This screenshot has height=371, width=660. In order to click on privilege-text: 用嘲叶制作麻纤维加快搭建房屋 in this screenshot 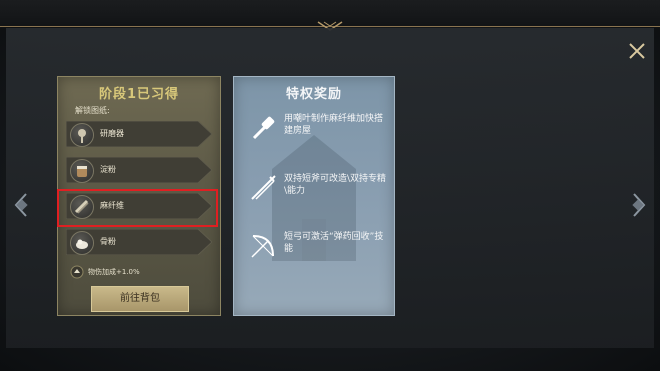, I will do `click(334, 125)`.